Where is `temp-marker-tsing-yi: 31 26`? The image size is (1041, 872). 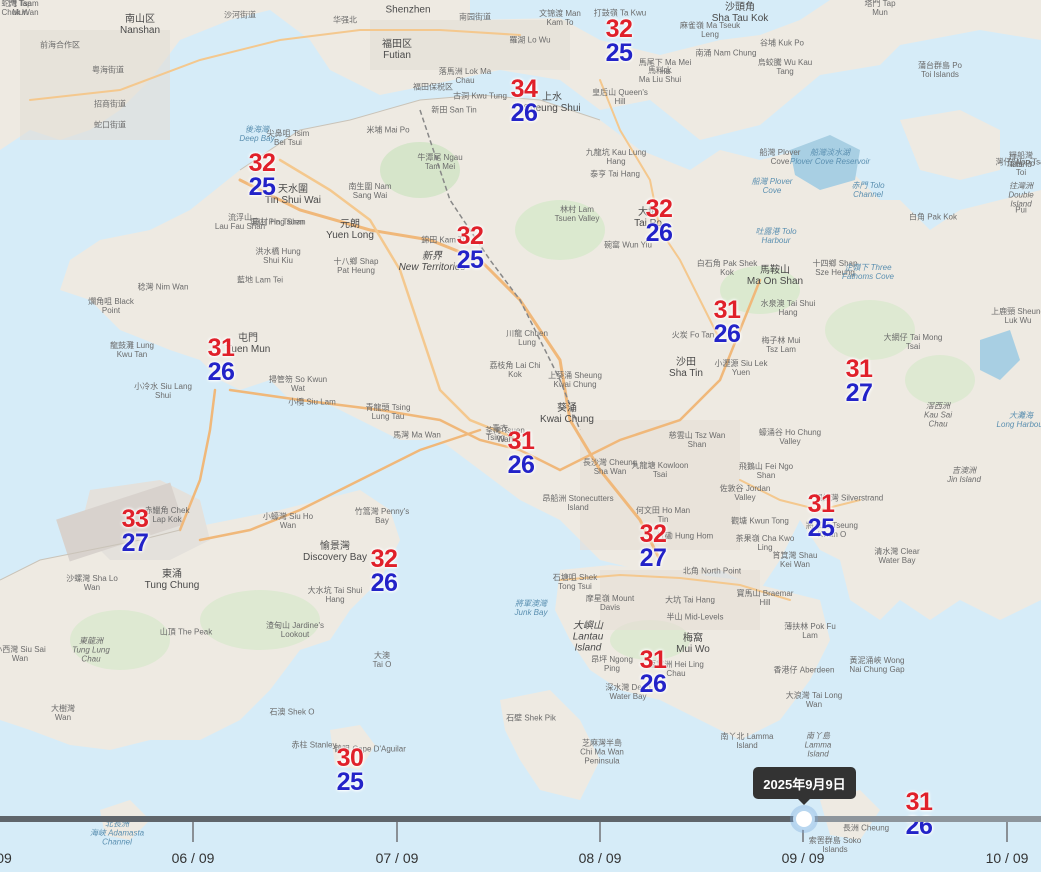 temp-marker-tsing-yi: 31 26 is located at coordinates (521, 453).